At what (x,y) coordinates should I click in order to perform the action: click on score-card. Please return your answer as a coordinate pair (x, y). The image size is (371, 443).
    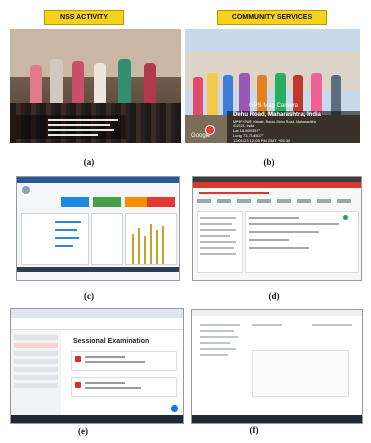
    Looking at the image, I should click on (107, 239).